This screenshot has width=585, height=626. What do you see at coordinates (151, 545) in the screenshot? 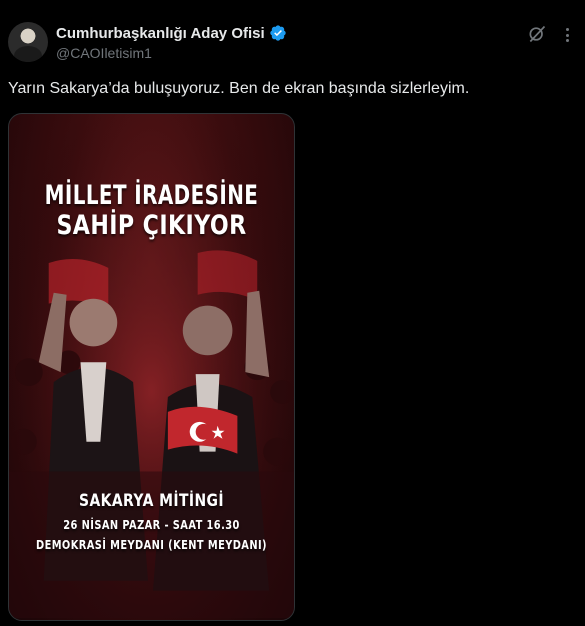
I see `poster-rally-place: DEMOKRASİ MEYDANI (KENT MEYDANI)` at bounding box center [151, 545].